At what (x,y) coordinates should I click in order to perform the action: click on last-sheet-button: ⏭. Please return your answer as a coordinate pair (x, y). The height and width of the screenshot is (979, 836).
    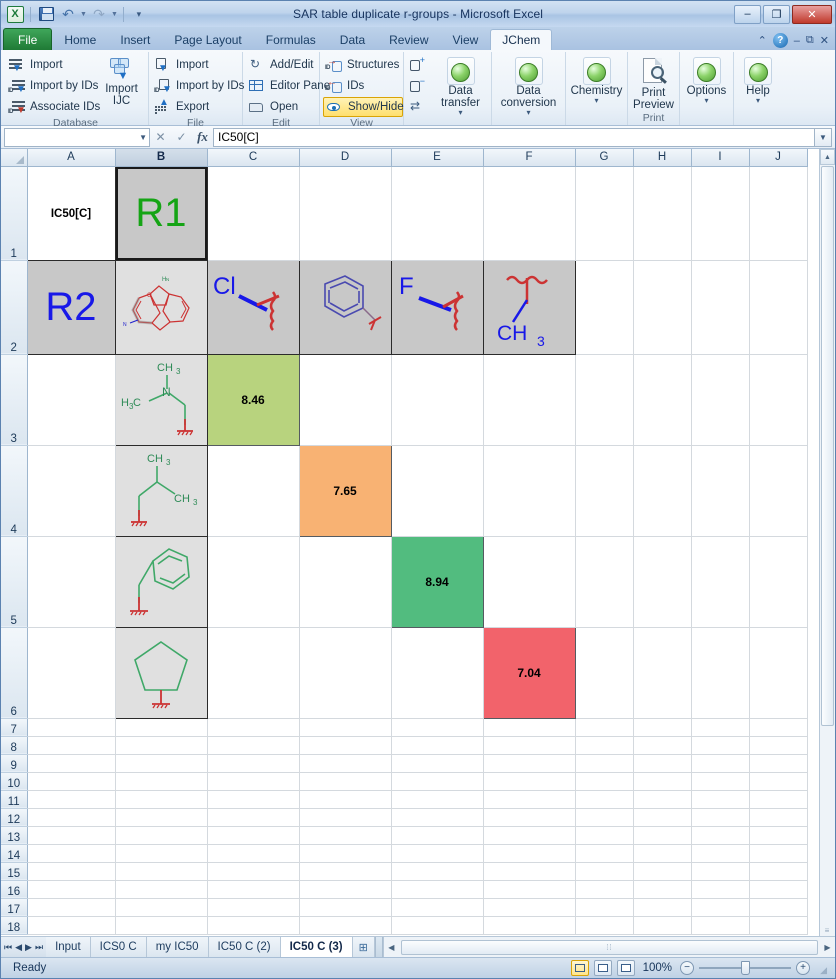
    Looking at the image, I should click on (39, 947).